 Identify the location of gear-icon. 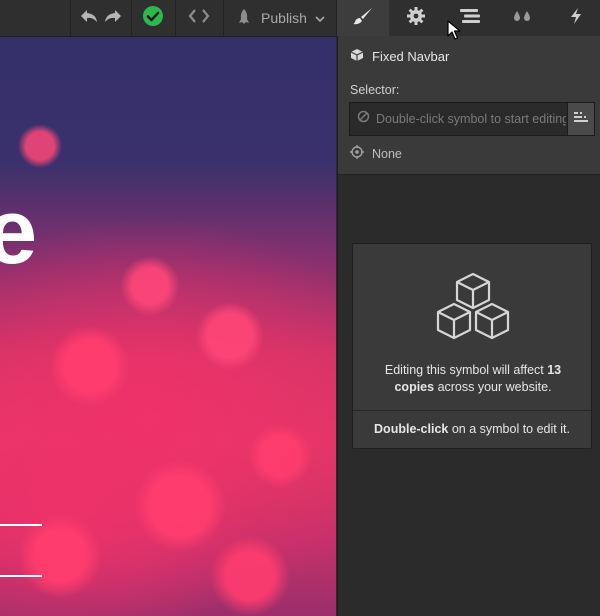
(416, 18).